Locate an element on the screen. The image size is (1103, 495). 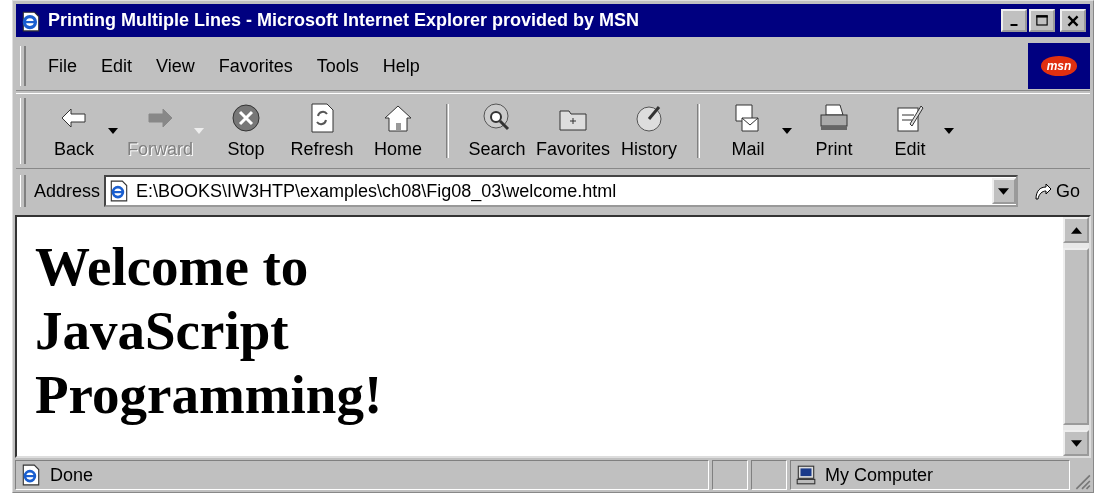
menu-item: Tools is located at coordinates (337, 66).